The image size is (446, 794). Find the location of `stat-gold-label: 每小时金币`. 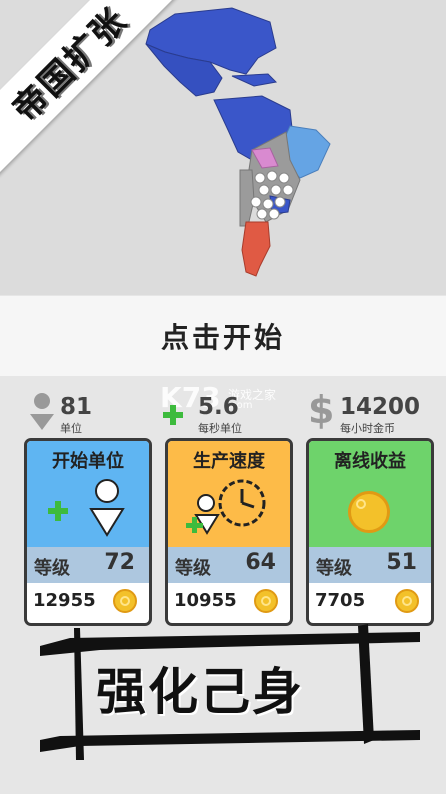

stat-gold-label: 每小时金币 is located at coordinates (367, 428).